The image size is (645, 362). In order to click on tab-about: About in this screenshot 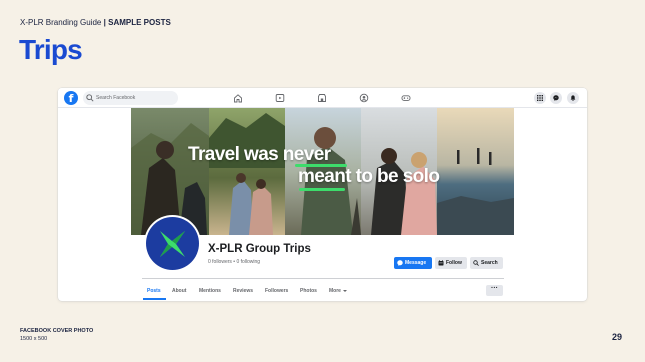, I will do `click(179, 291)`.